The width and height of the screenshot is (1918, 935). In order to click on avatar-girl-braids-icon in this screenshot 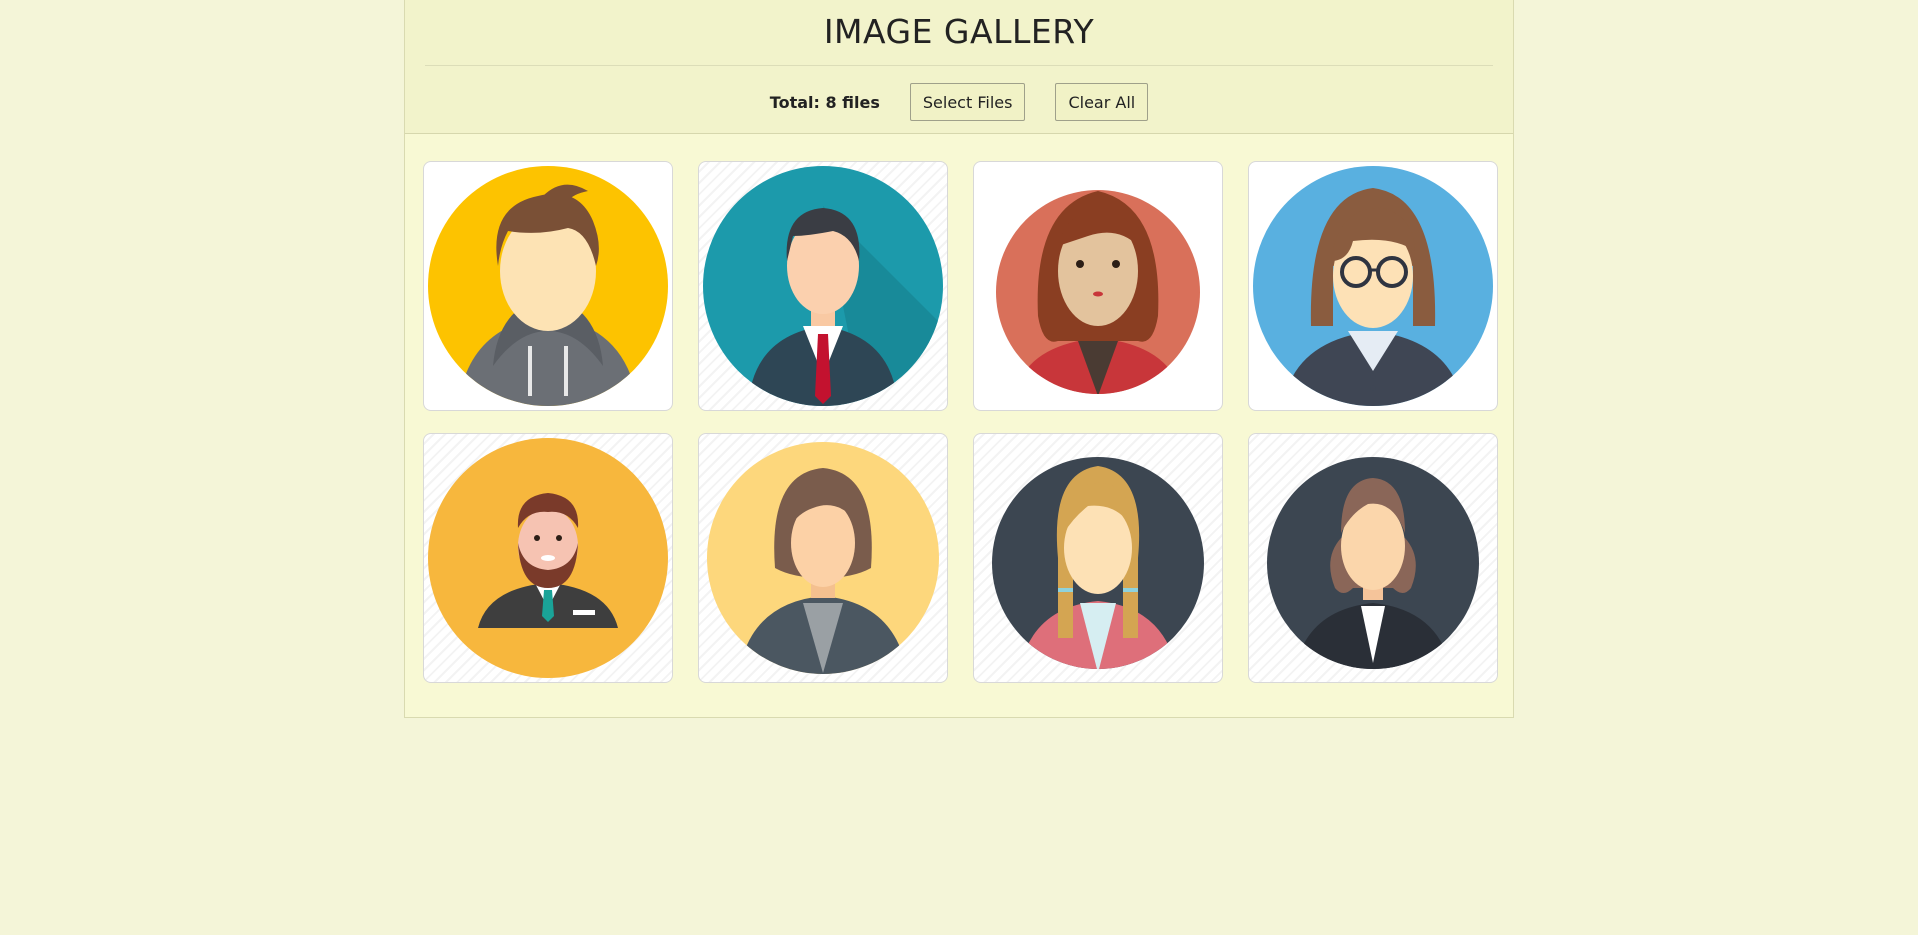, I will do `click(1098, 563)`.